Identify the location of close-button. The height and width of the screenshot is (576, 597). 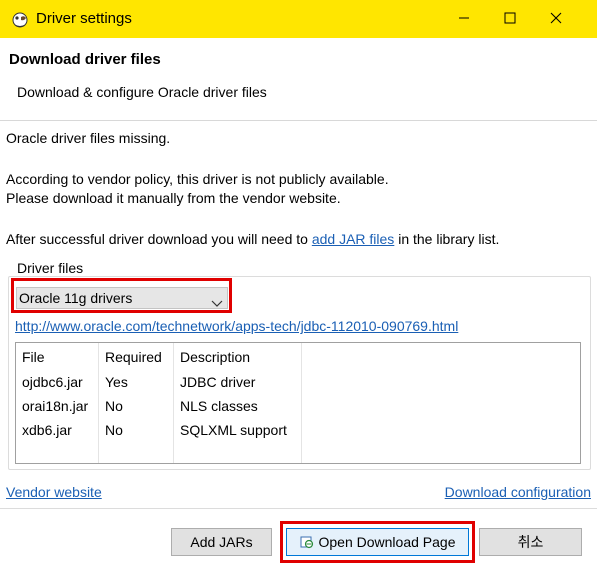
(556, 19).